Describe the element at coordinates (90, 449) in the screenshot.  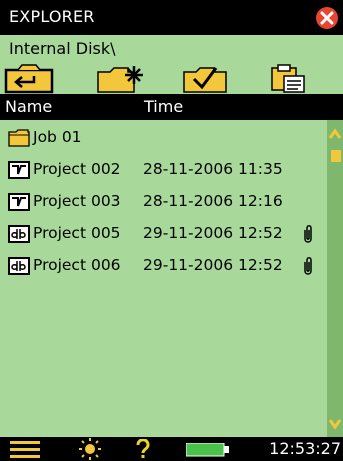
I see `brightness-icon` at that location.